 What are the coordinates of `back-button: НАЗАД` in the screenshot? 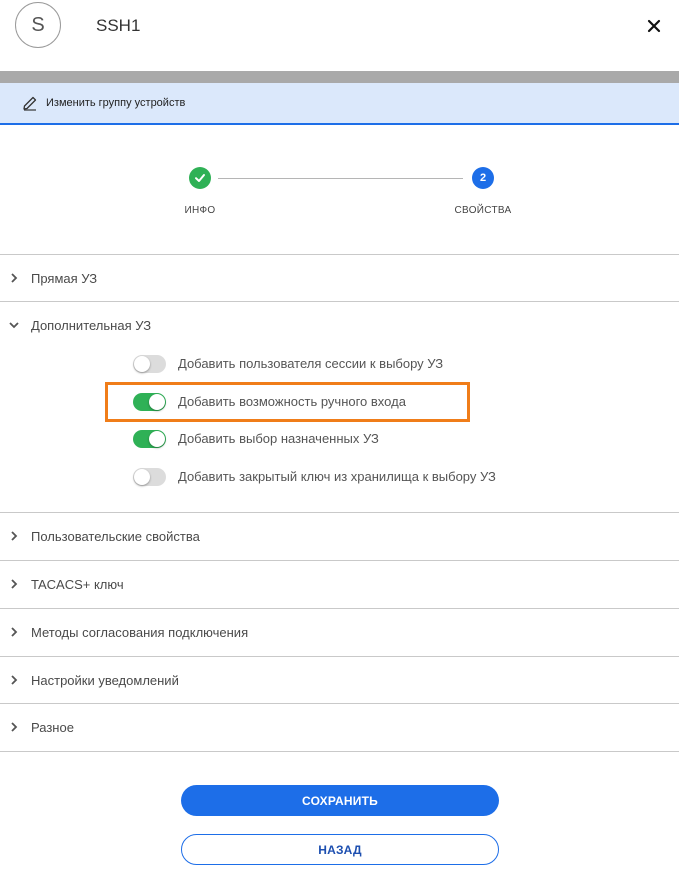 It's located at (340, 849).